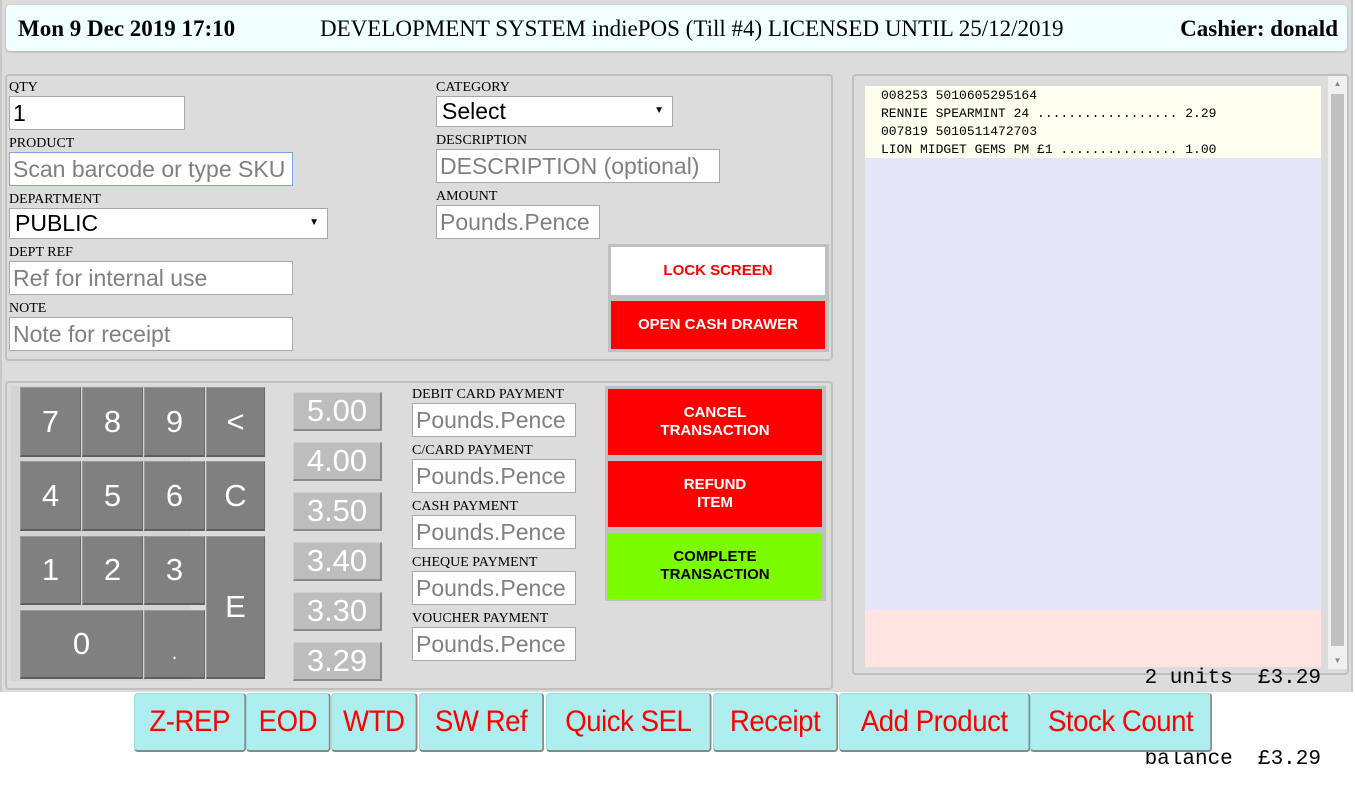  Describe the element at coordinates (1093, 690) in the screenshot. I see `receipt-totals: 2 units £3.29 balance £3.29` at that location.